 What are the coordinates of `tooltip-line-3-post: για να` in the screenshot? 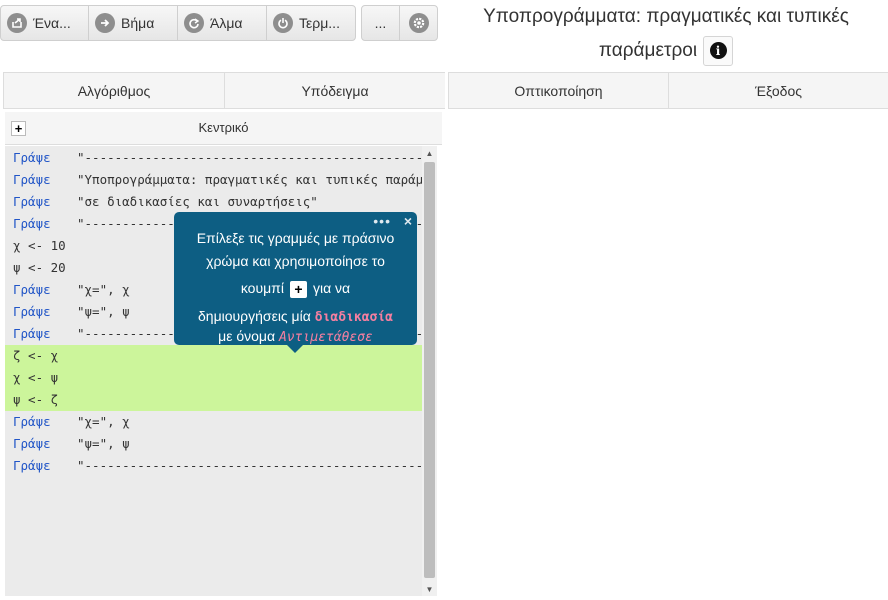 It's located at (331, 288).